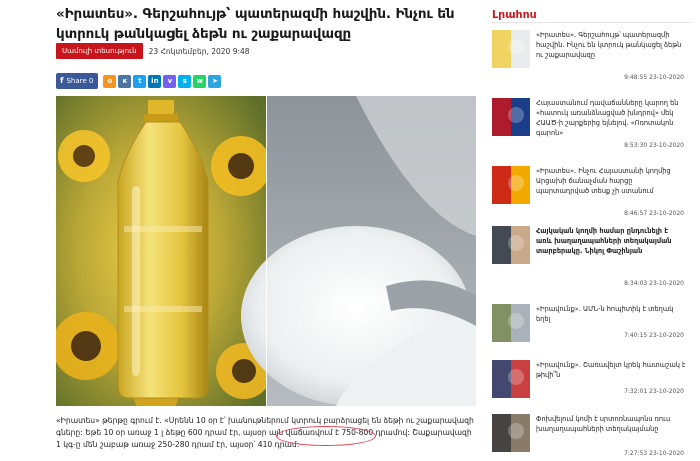  What do you see at coordinates (654, 145) in the screenshot?
I see `news-timestamp: 8:53:30 23-10-2020` at bounding box center [654, 145].